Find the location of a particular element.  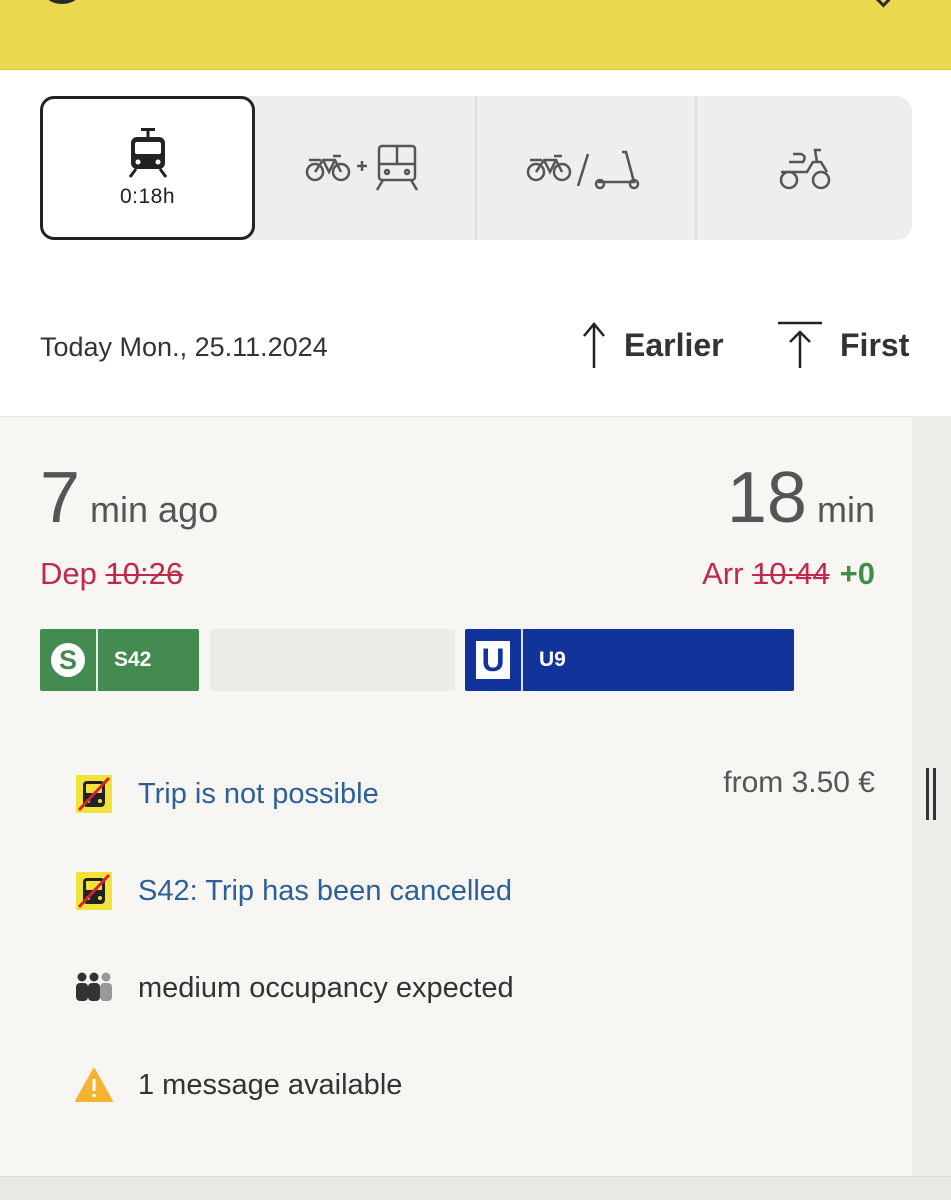

u-bahn-icon: U is located at coordinates (494, 660).